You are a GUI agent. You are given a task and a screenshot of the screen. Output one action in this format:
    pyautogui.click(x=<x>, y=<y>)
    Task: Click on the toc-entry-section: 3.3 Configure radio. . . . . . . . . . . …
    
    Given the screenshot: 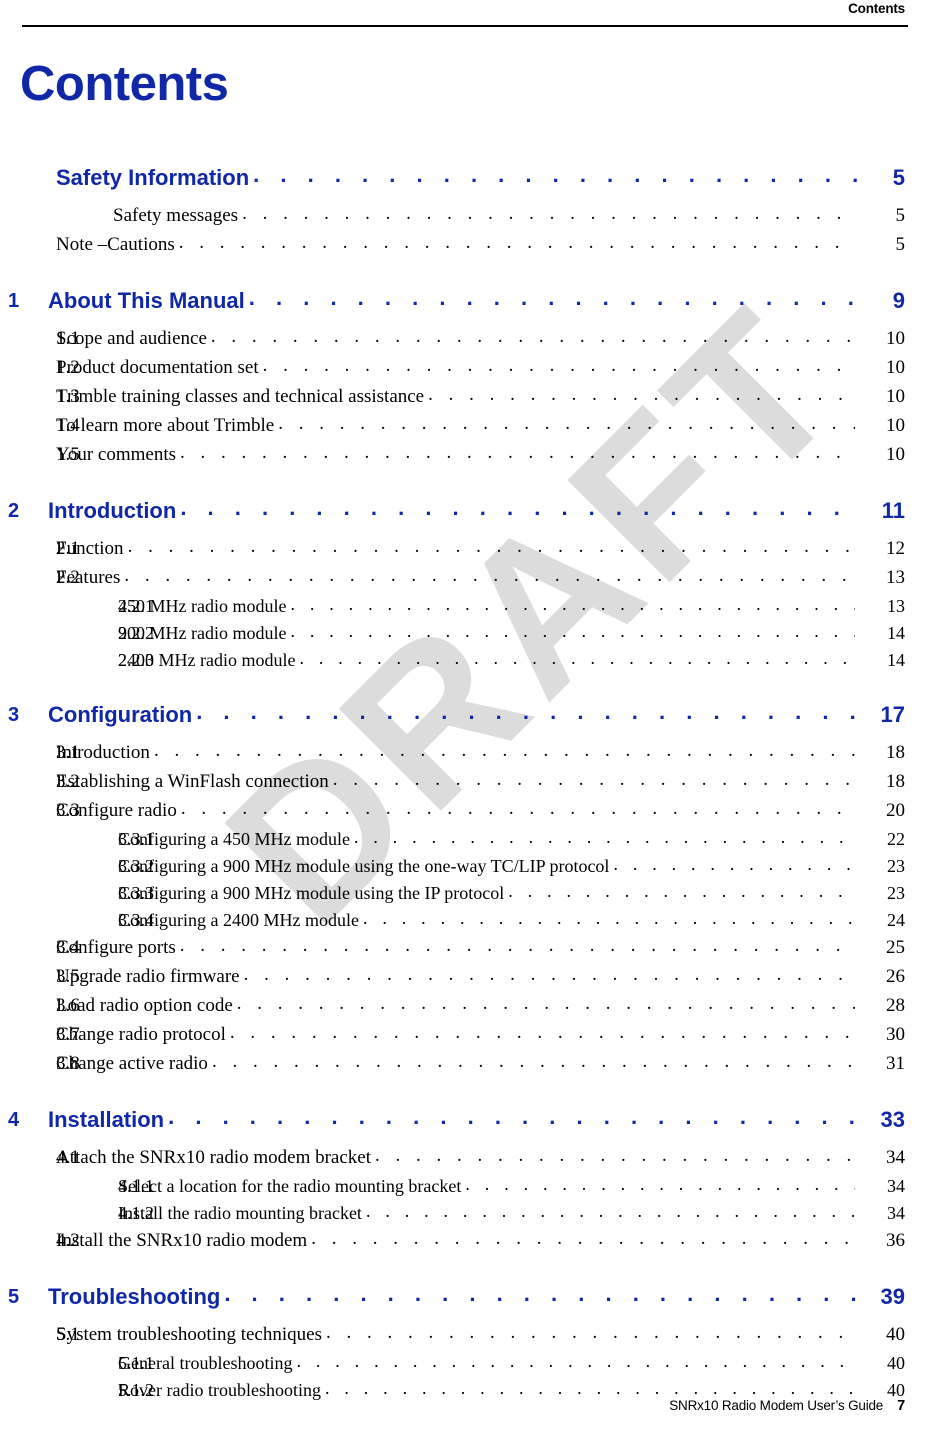 What is the action you would take?
    pyautogui.click(x=465, y=813)
    